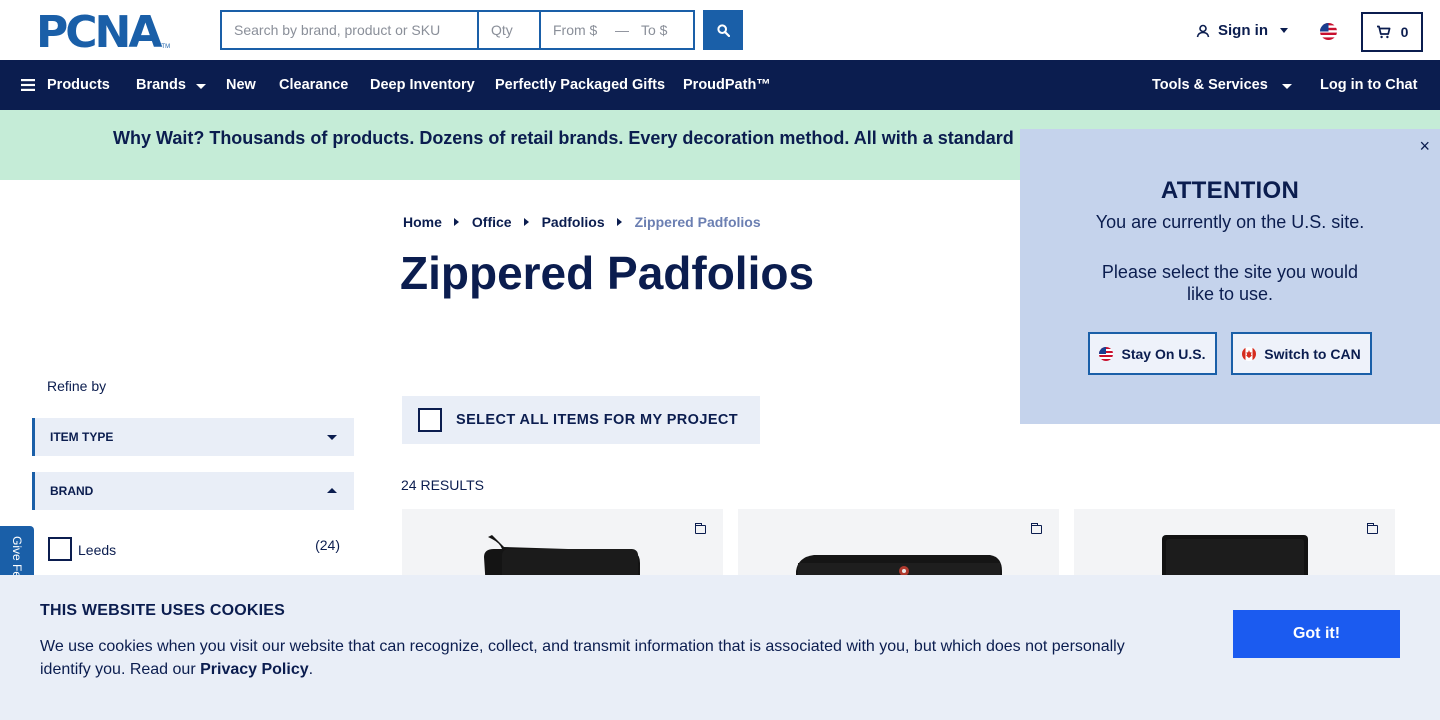 Image resolution: width=1440 pixels, height=720 pixels. I want to click on facet-item-type-label: ITEM TYPE, so click(82, 437).